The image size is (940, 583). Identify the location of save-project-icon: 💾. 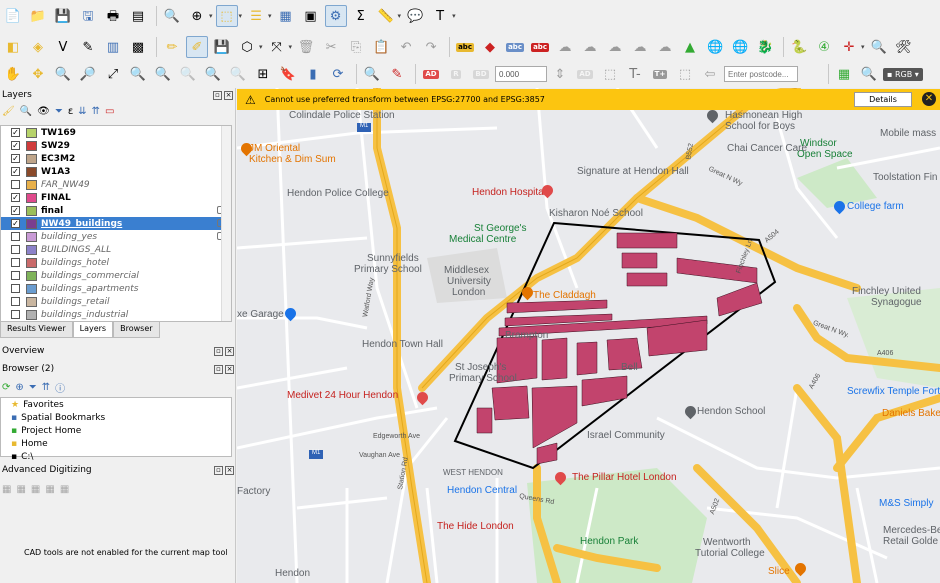
(63, 16).